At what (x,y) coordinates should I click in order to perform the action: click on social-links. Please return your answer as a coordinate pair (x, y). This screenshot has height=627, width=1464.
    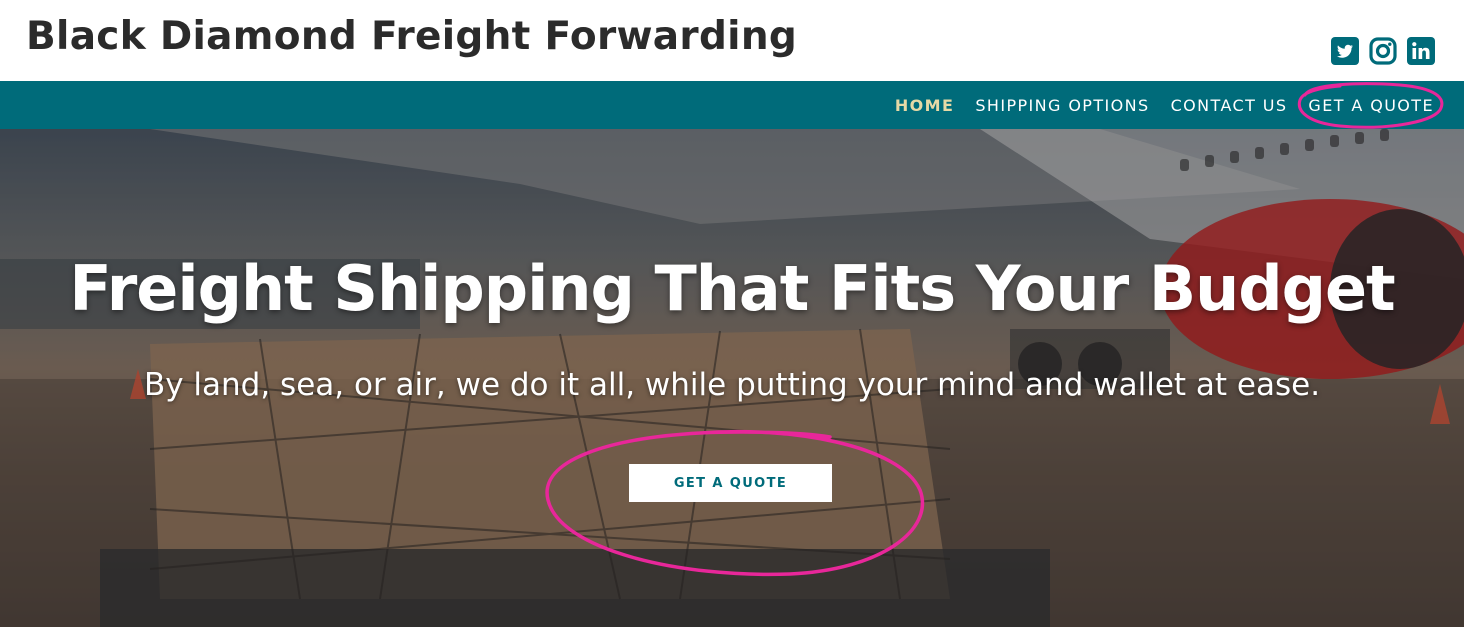
    Looking at the image, I should click on (1383, 51).